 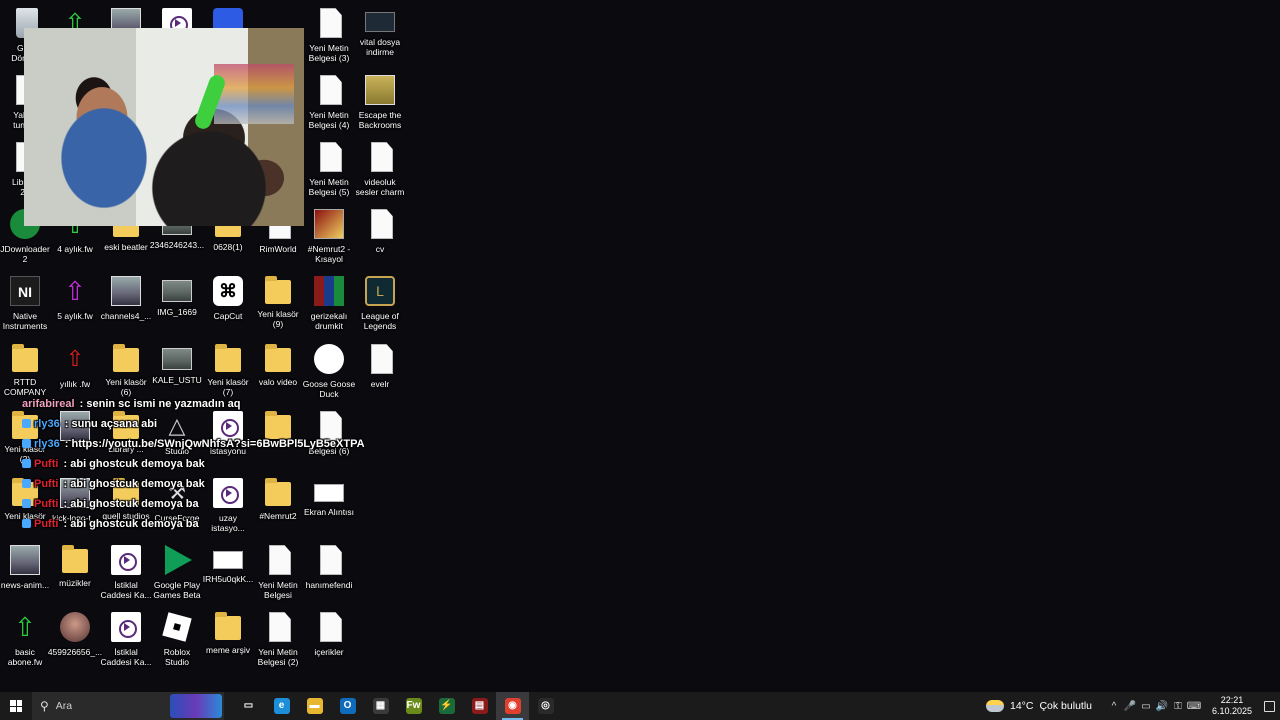 I want to click on taskbar-app-chrome: ◉, so click(x=512, y=706).